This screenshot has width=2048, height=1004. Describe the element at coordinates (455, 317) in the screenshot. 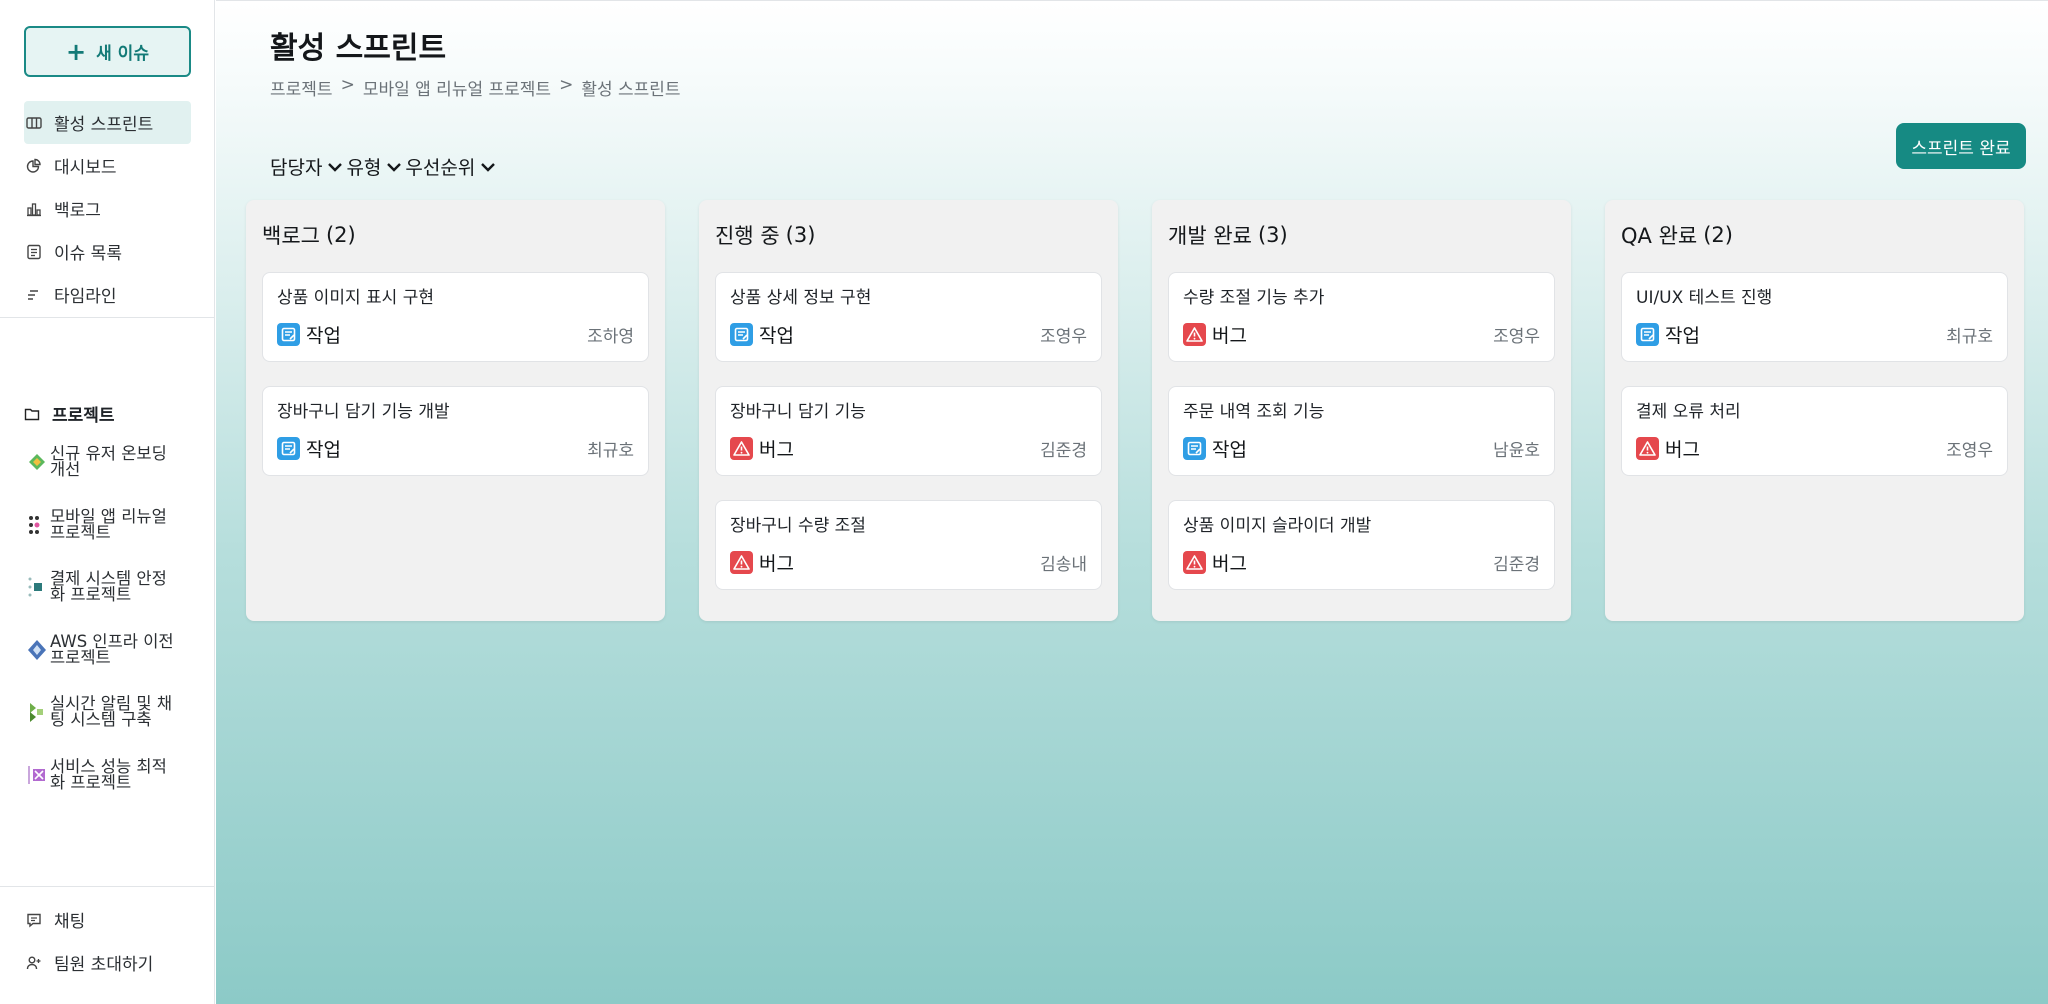

I see `issue-card: 상품 이미지 표시 구현 작업 조하영` at that location.